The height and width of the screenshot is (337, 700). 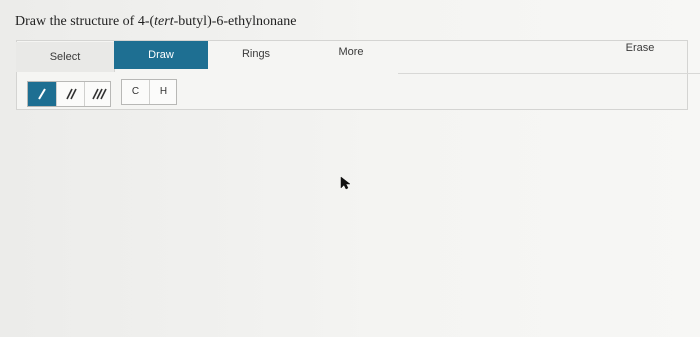 I want to click on double-bond-icon, so click(x=71, y=94).